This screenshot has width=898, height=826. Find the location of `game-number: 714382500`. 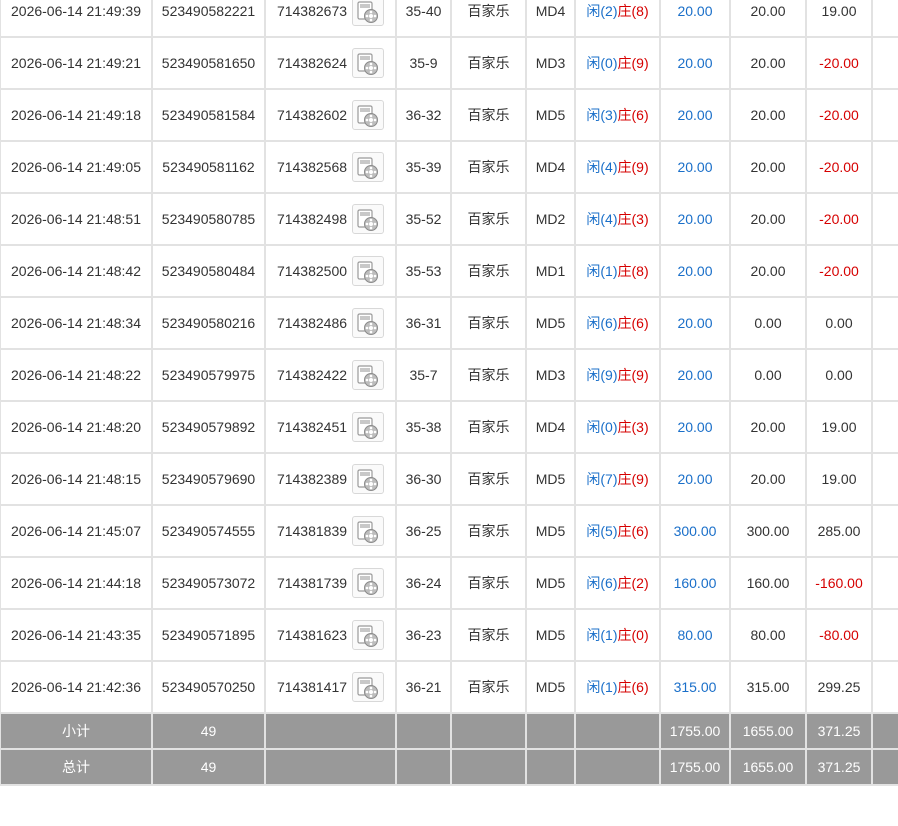

game-number: 714382500 is located at coordinates (312, 271).